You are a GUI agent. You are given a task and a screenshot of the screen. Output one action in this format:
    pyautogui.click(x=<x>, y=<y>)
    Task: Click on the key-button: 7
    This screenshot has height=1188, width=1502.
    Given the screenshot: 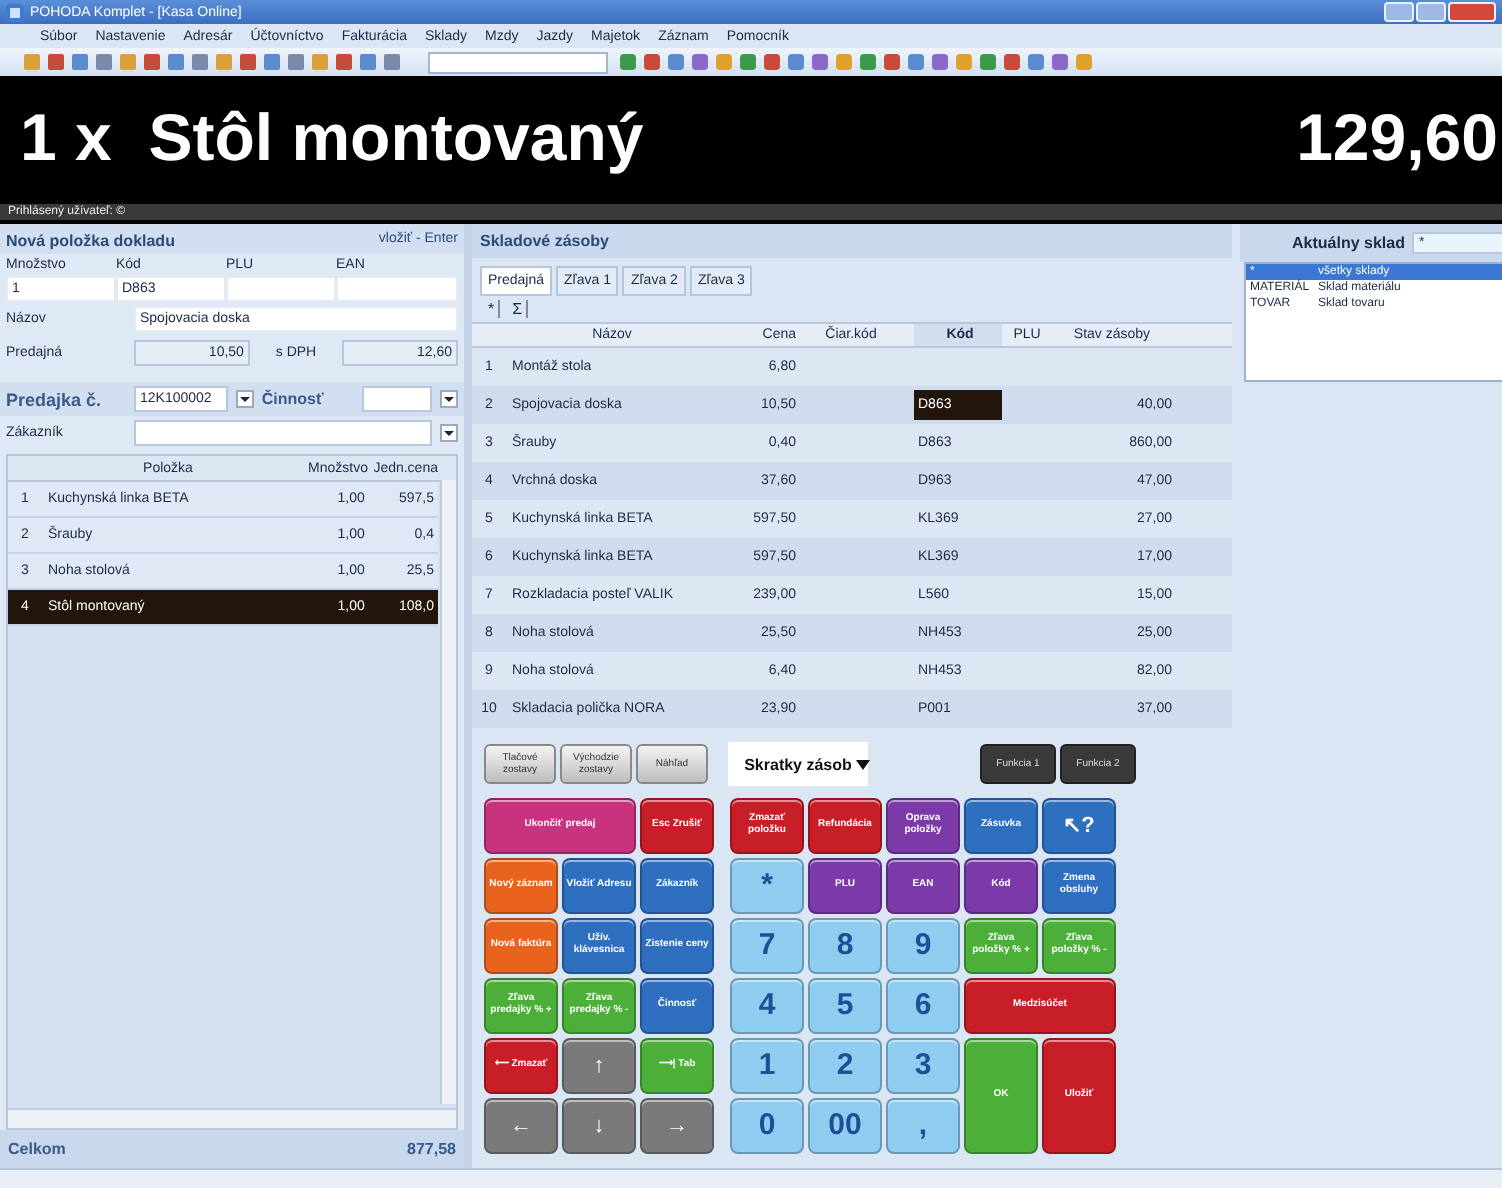 What is the action you would take?
    pyautogui.click(x=767, y=946)
    